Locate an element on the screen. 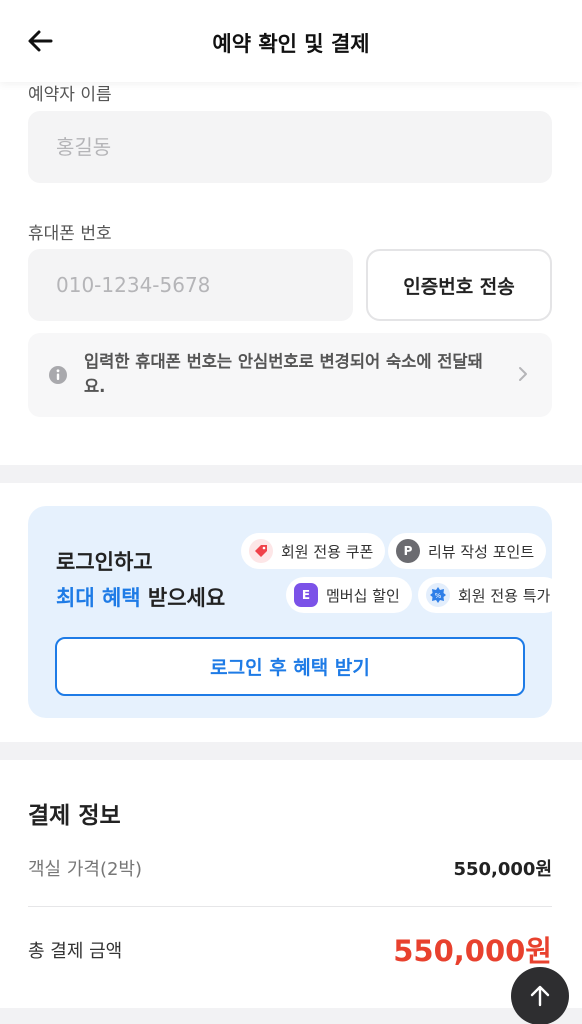 The height and width of the screenshot is (1024, 582). top-app-bar: 예약 확인 및 결제 is located at coordinates (291, 41).